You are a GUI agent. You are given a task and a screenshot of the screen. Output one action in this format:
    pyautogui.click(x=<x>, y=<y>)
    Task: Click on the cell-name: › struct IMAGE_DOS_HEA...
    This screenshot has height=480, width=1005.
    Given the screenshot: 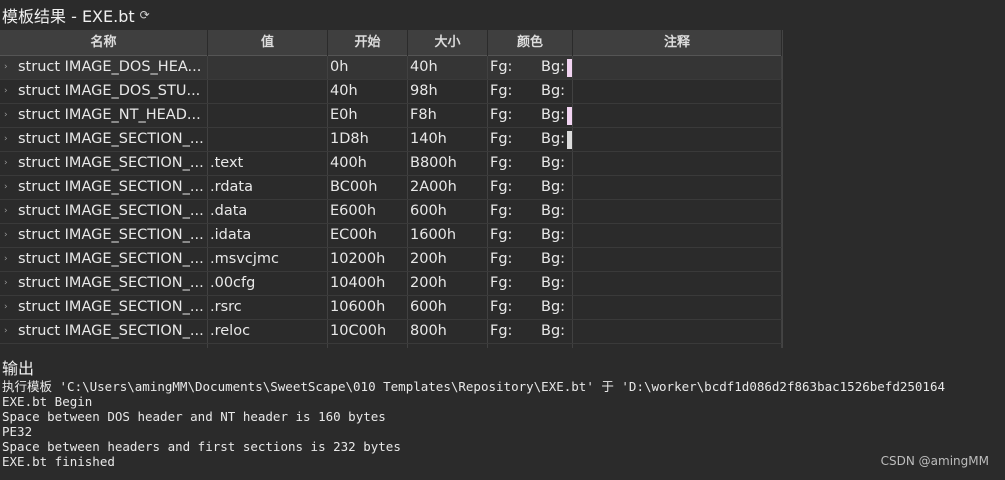 What is the action you would take?
    pyautogui.click(x=104, y=67)
    